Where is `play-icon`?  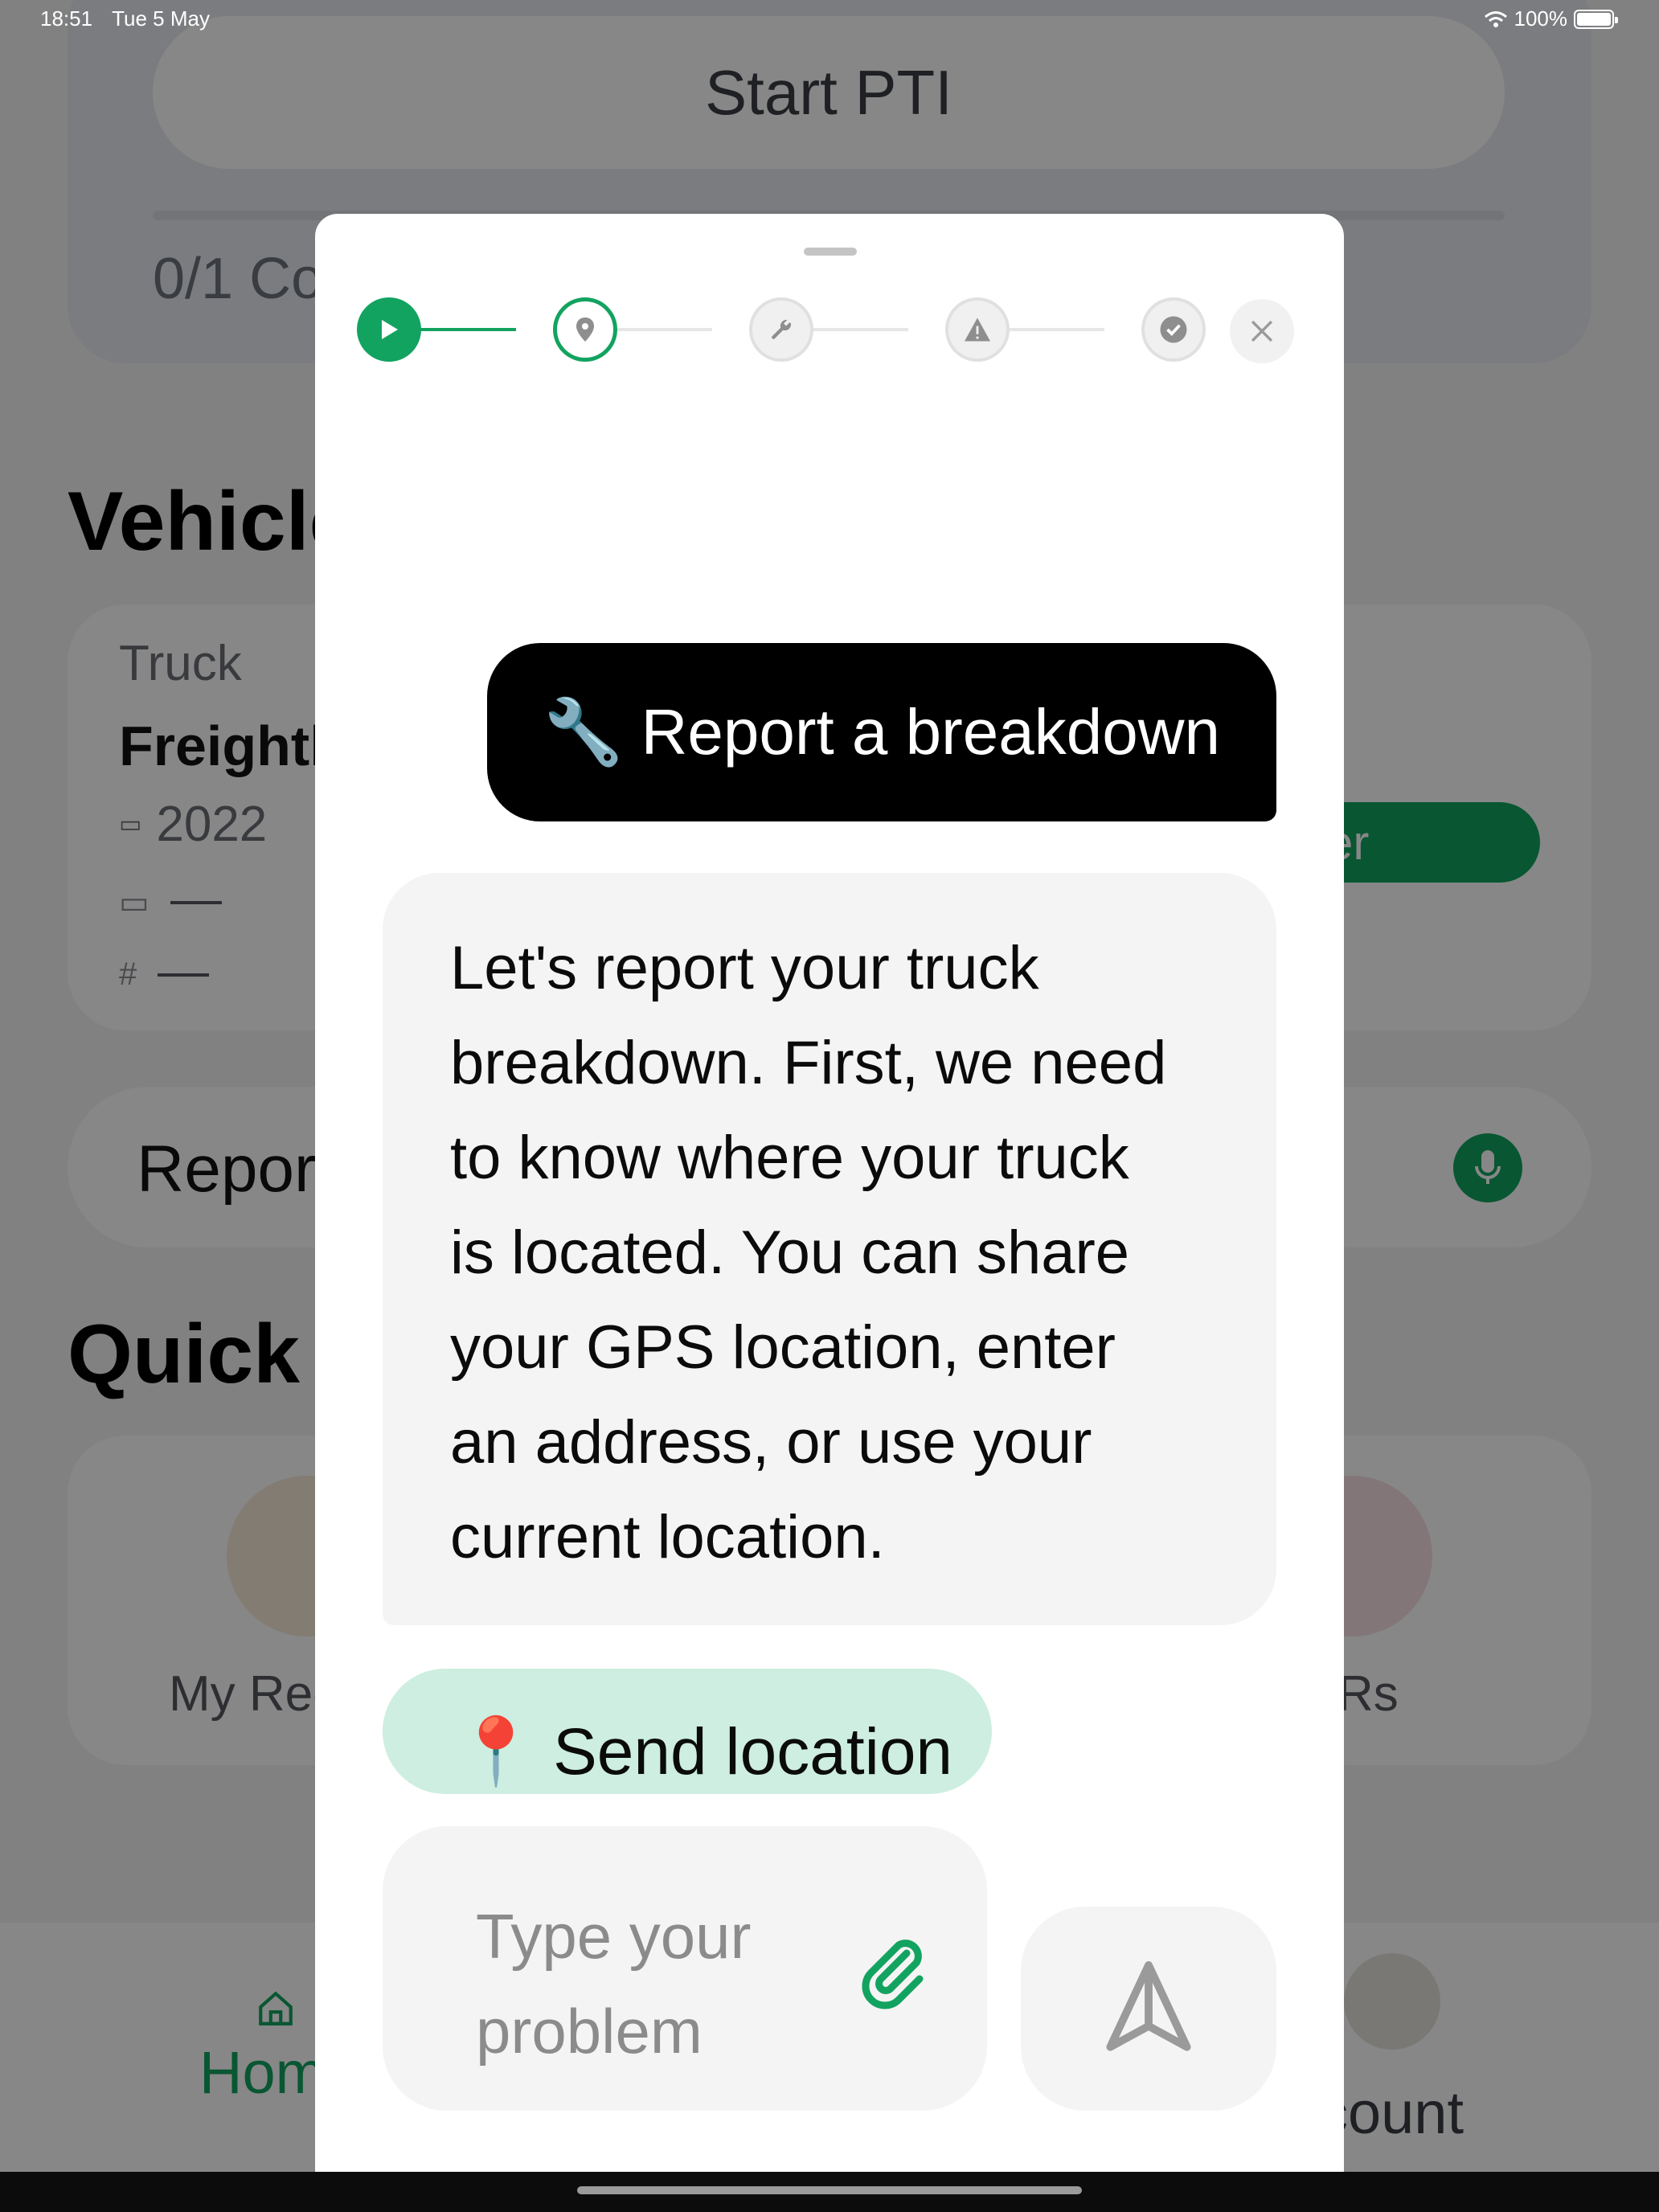 play-icon is located at coordinates (390, 329).